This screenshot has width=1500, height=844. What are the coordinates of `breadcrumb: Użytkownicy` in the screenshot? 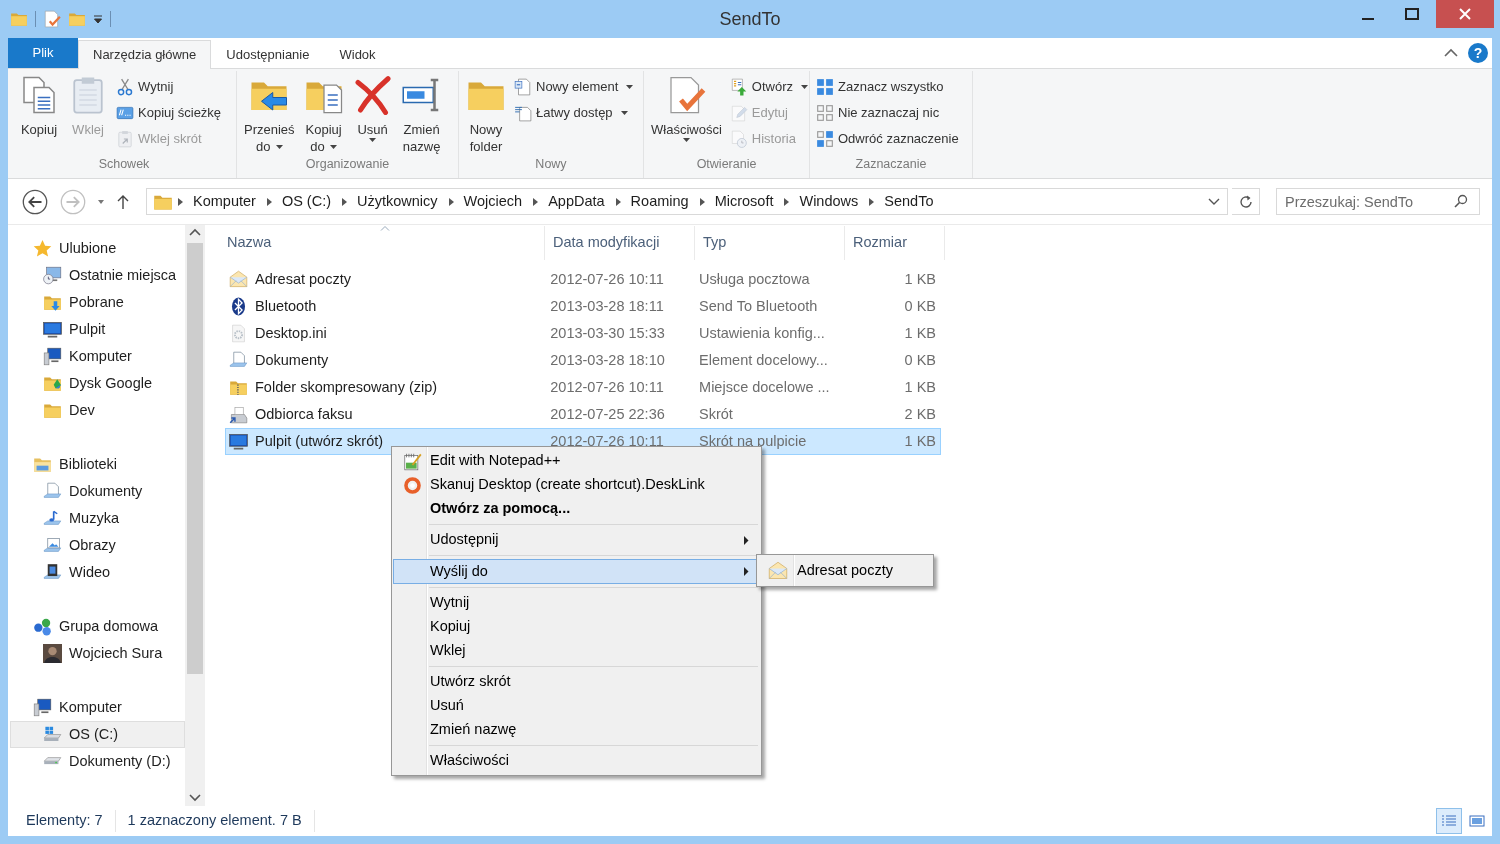 It's located at (397, 201).